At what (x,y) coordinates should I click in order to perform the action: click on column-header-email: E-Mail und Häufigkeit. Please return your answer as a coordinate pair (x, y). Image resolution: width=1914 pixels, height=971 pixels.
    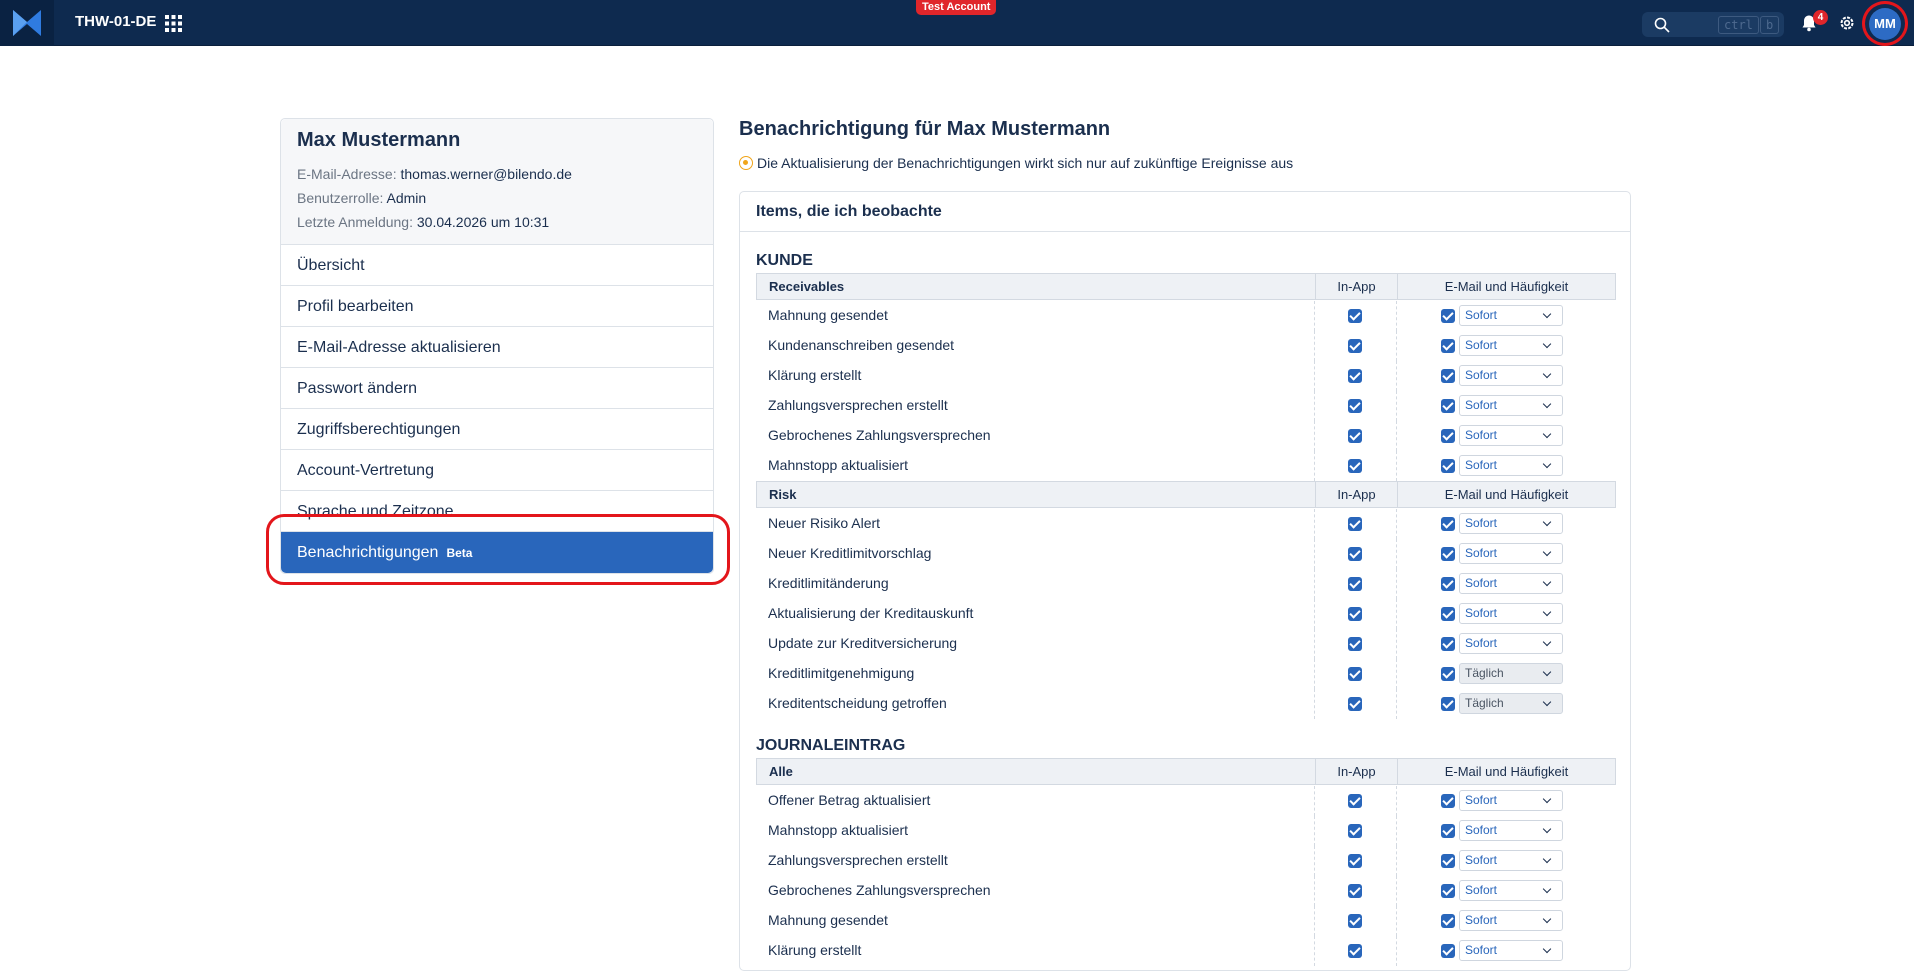
    Looking at the image, I should click on (1506, 771).